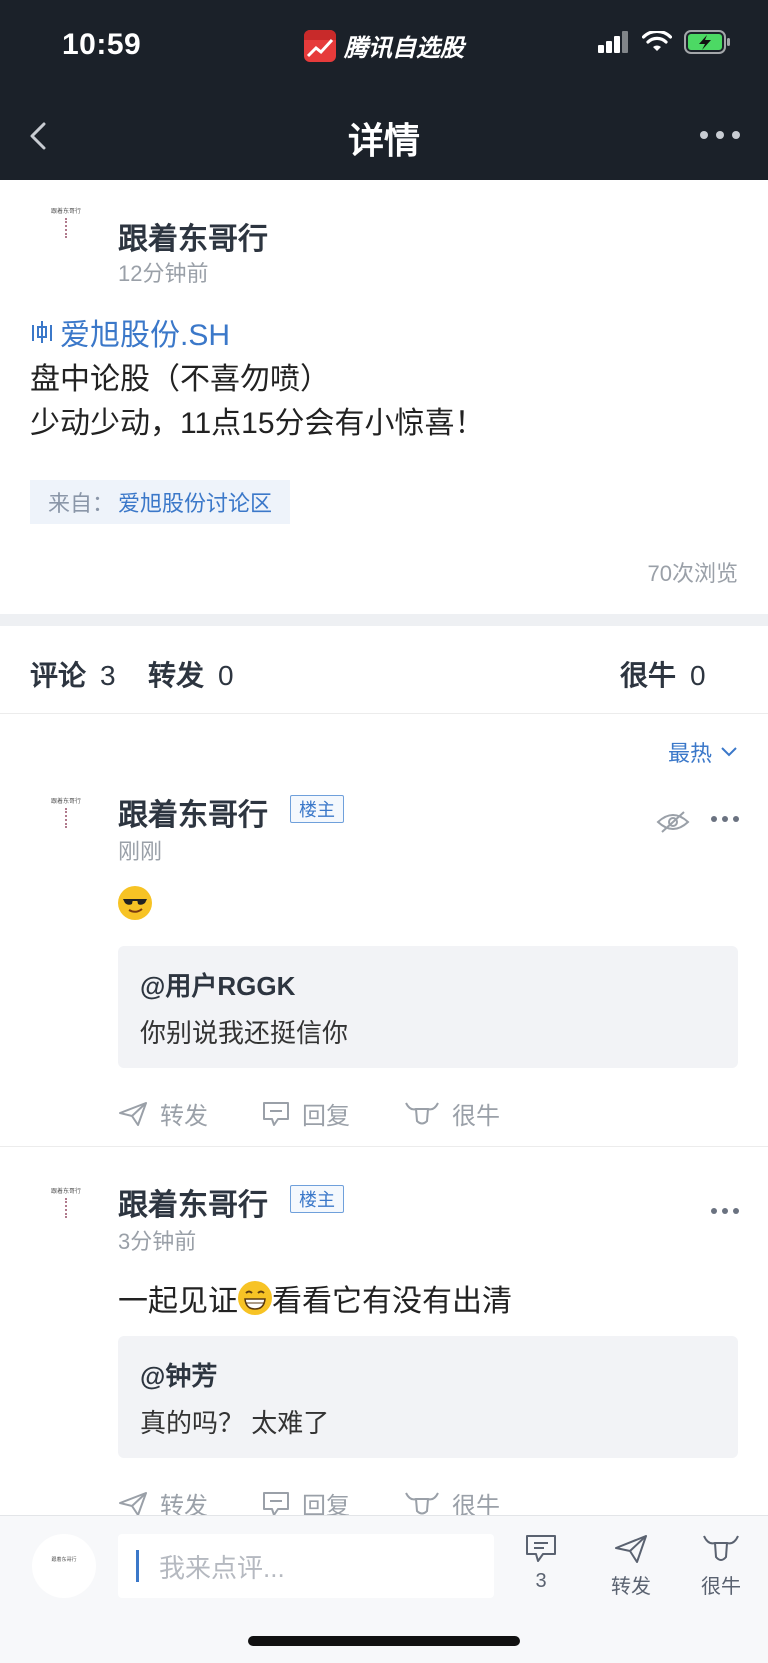  I want to click on status-time: 10:59, so click(102, 44).